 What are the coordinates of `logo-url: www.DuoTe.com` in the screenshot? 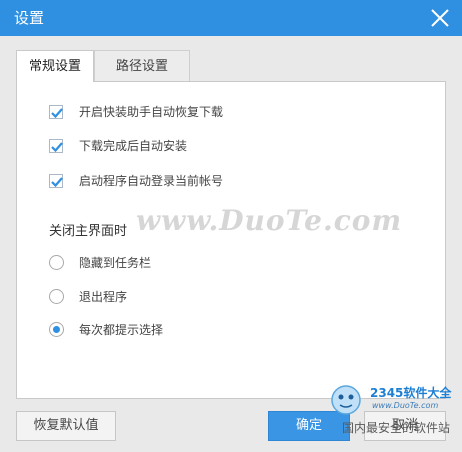 It's located at (405, 405).